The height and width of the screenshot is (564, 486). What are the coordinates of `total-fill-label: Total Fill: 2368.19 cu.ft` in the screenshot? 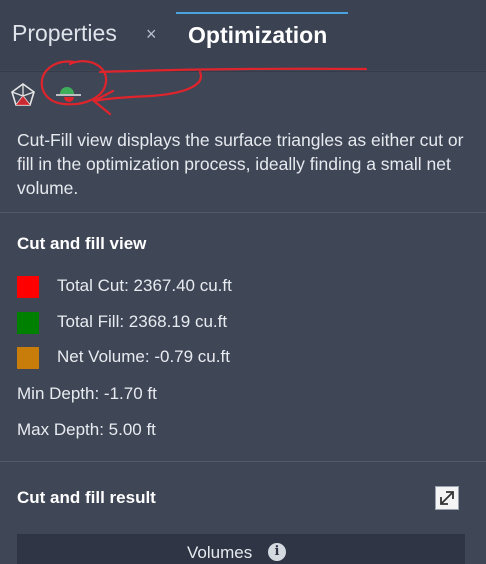 It's located at (142, 321).